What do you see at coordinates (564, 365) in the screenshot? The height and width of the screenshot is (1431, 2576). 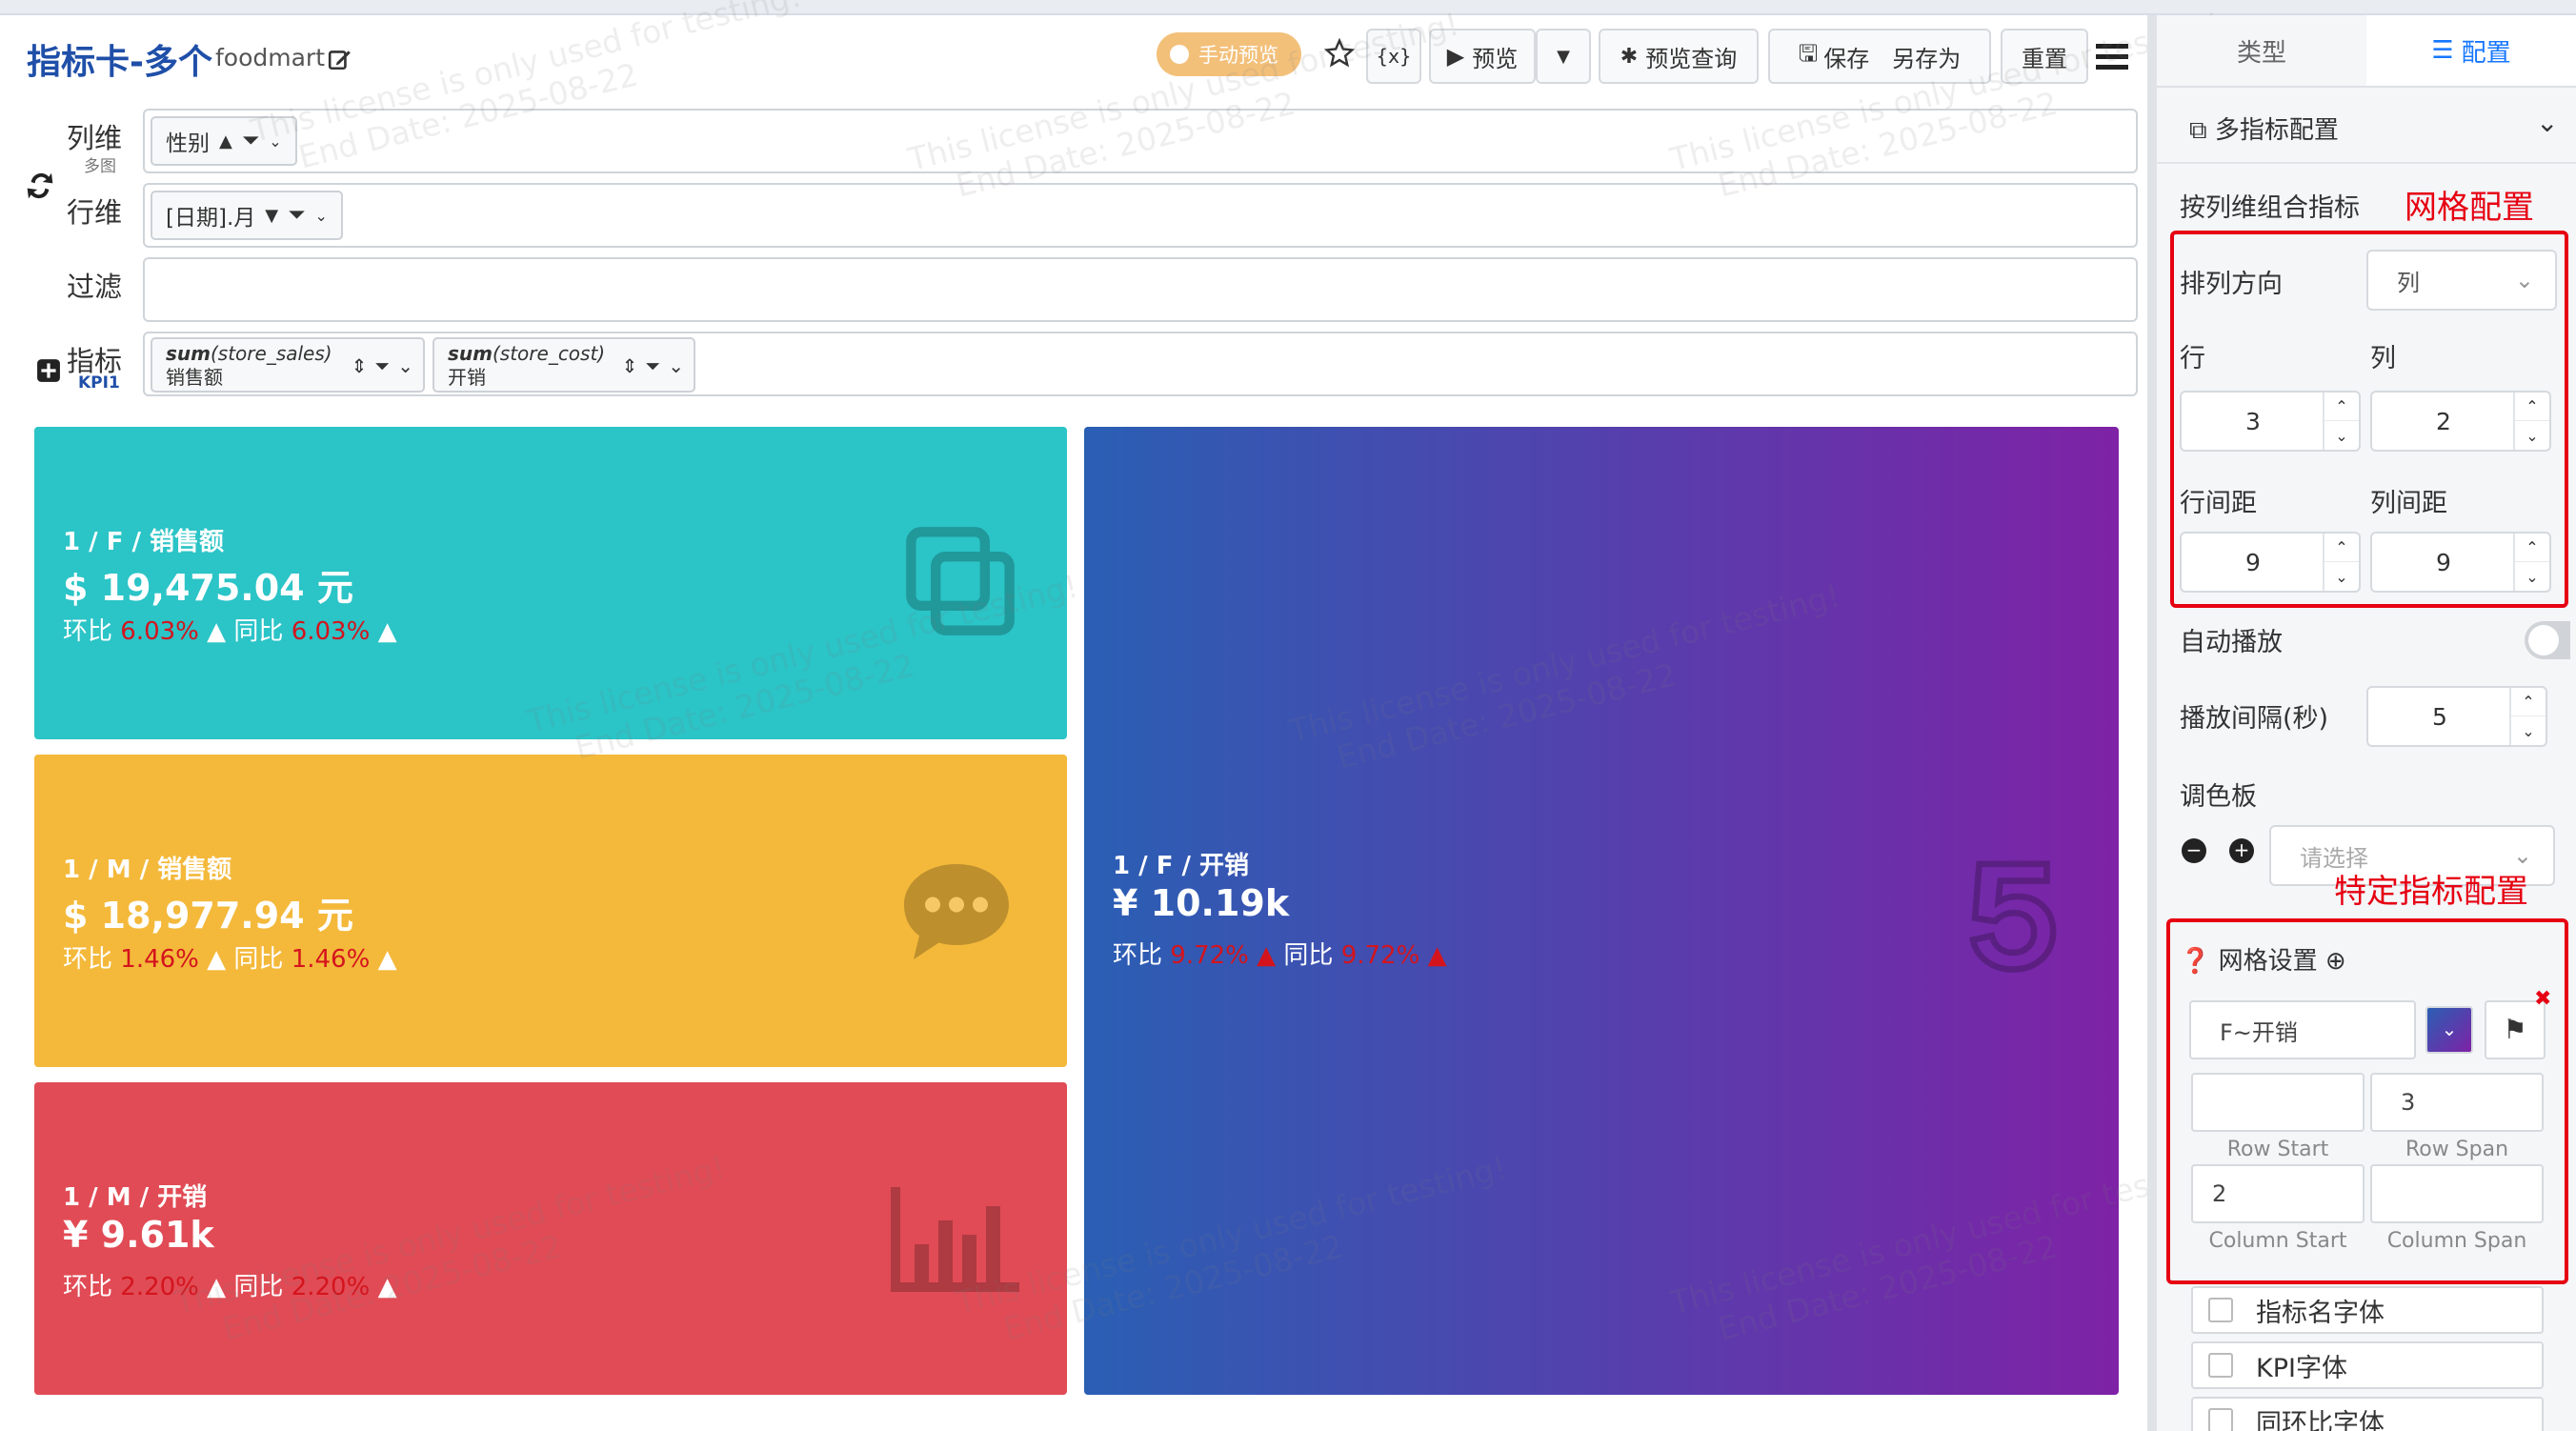 I see `metric-chip-store-cost: sum(store_cost) 开销 ⇕ ⏷ ⌄` at bounding box center [564, 365].